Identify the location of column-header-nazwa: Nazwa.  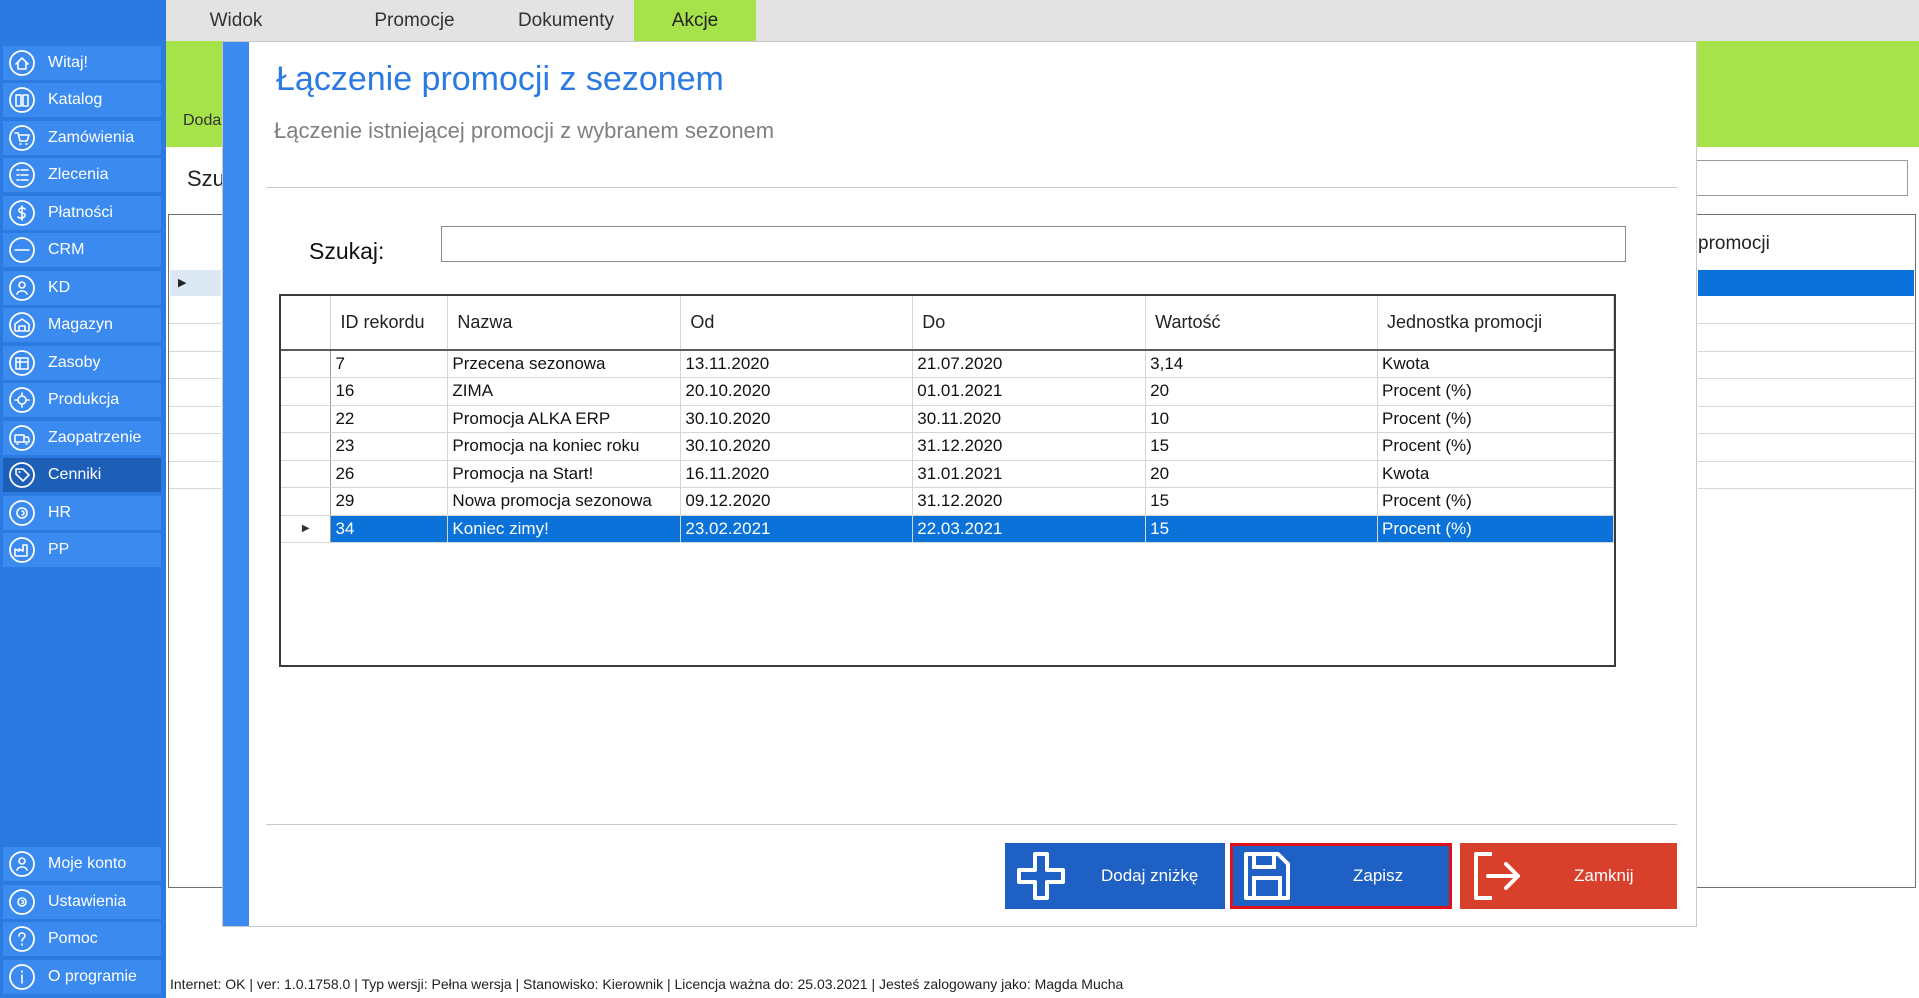
(564, 323).